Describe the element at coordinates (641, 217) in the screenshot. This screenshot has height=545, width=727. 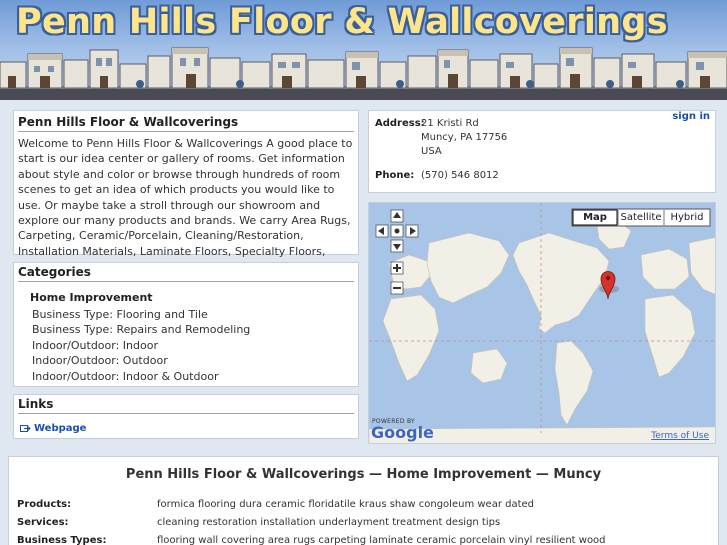
I see `map-type-satellite-button: Satellite` at that location.